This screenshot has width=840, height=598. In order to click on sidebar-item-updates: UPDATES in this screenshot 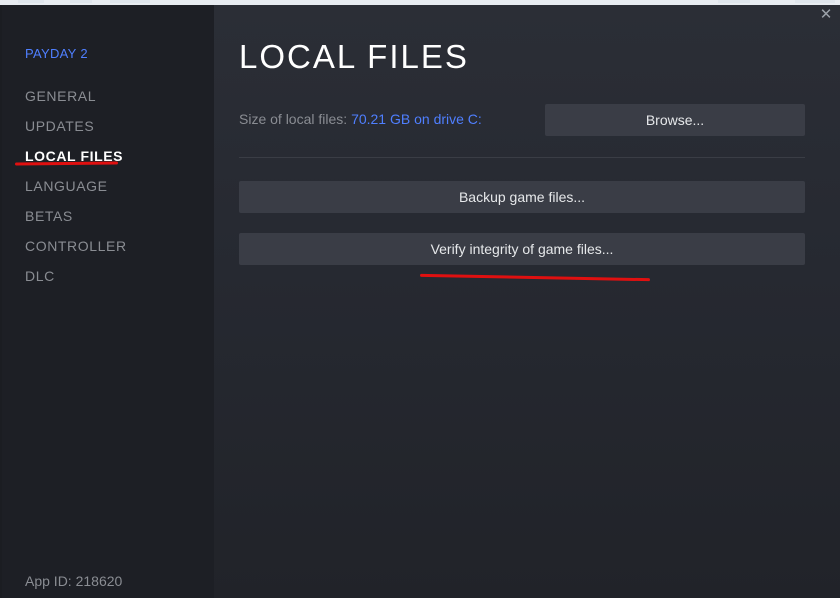, I will do `click(76, 128)`.